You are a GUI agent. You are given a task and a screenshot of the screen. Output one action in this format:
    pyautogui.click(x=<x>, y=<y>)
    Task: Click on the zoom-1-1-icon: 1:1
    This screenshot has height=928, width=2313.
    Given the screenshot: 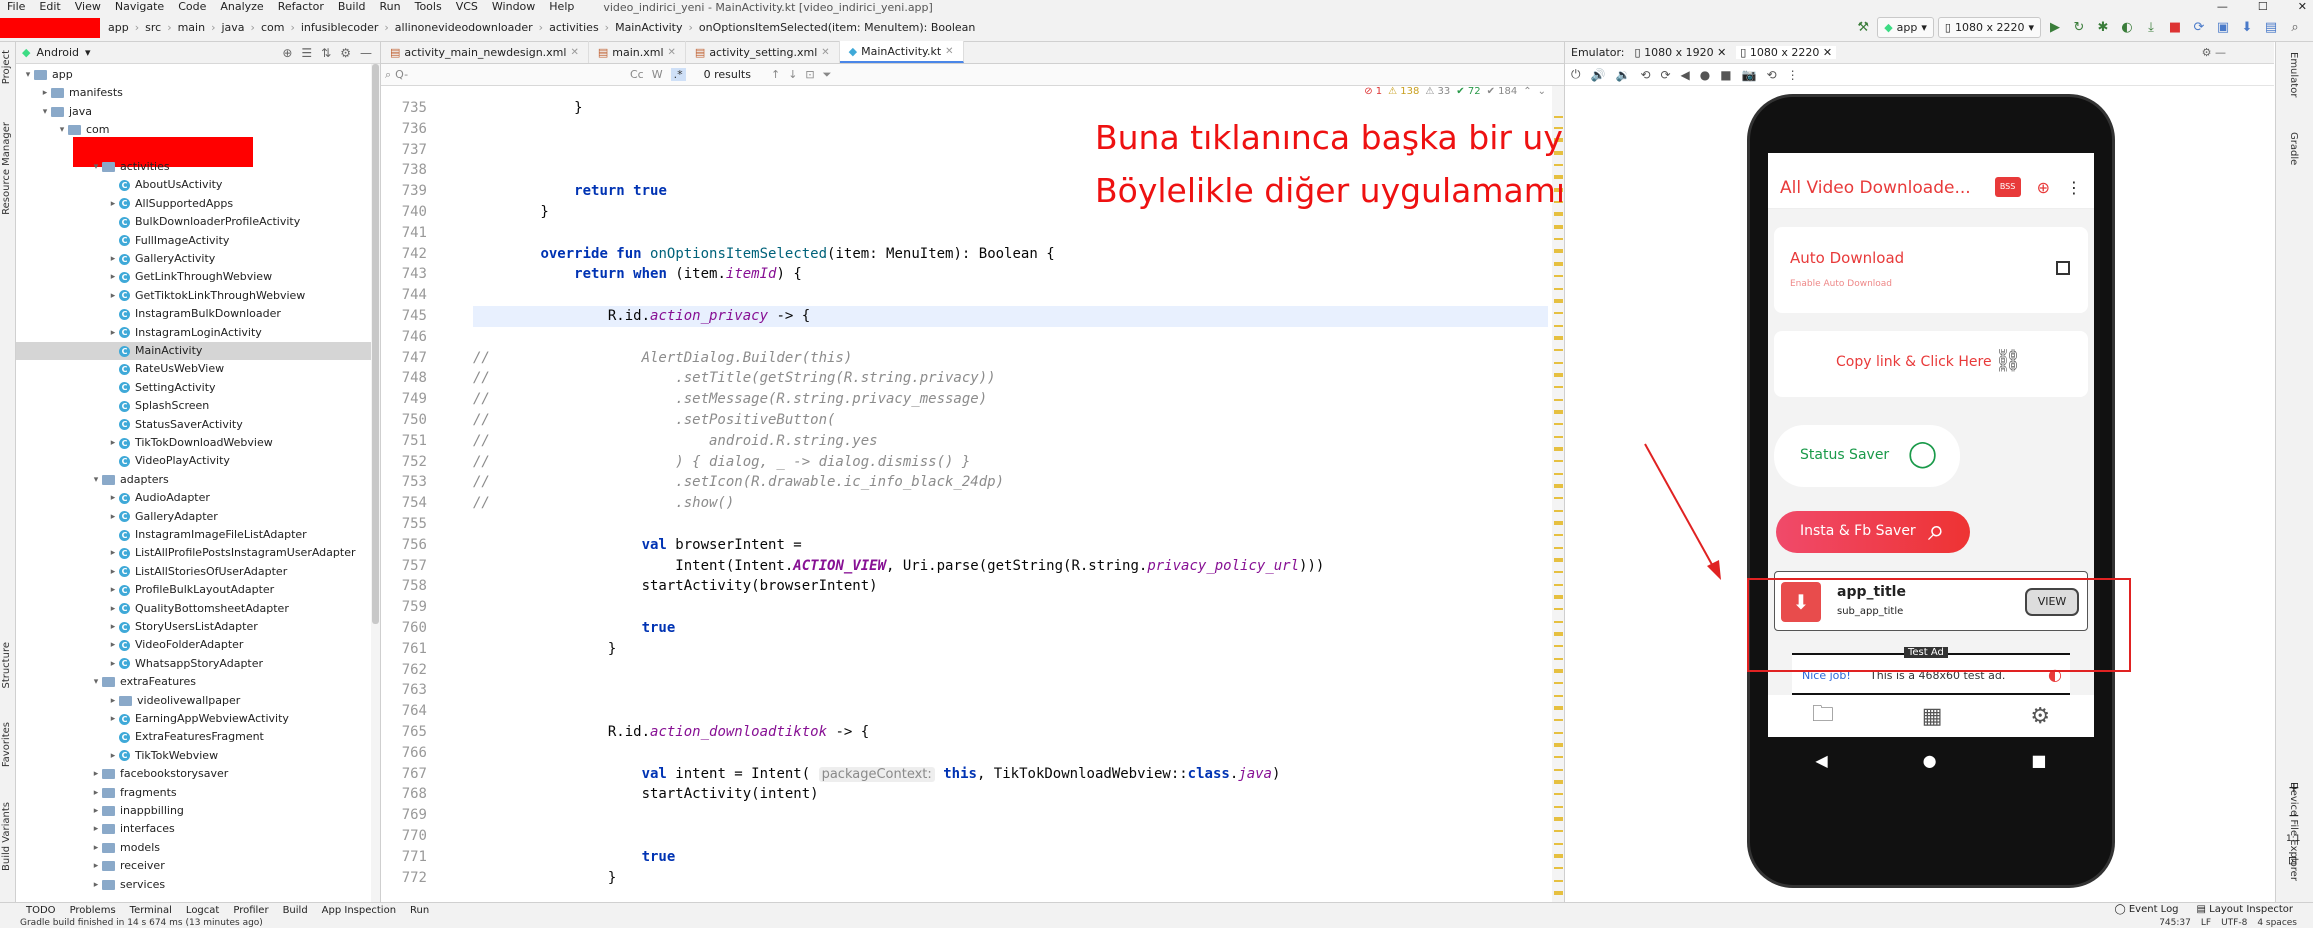 What is the action you would take?
    pyautogui.click(x=2293, y=839)
    